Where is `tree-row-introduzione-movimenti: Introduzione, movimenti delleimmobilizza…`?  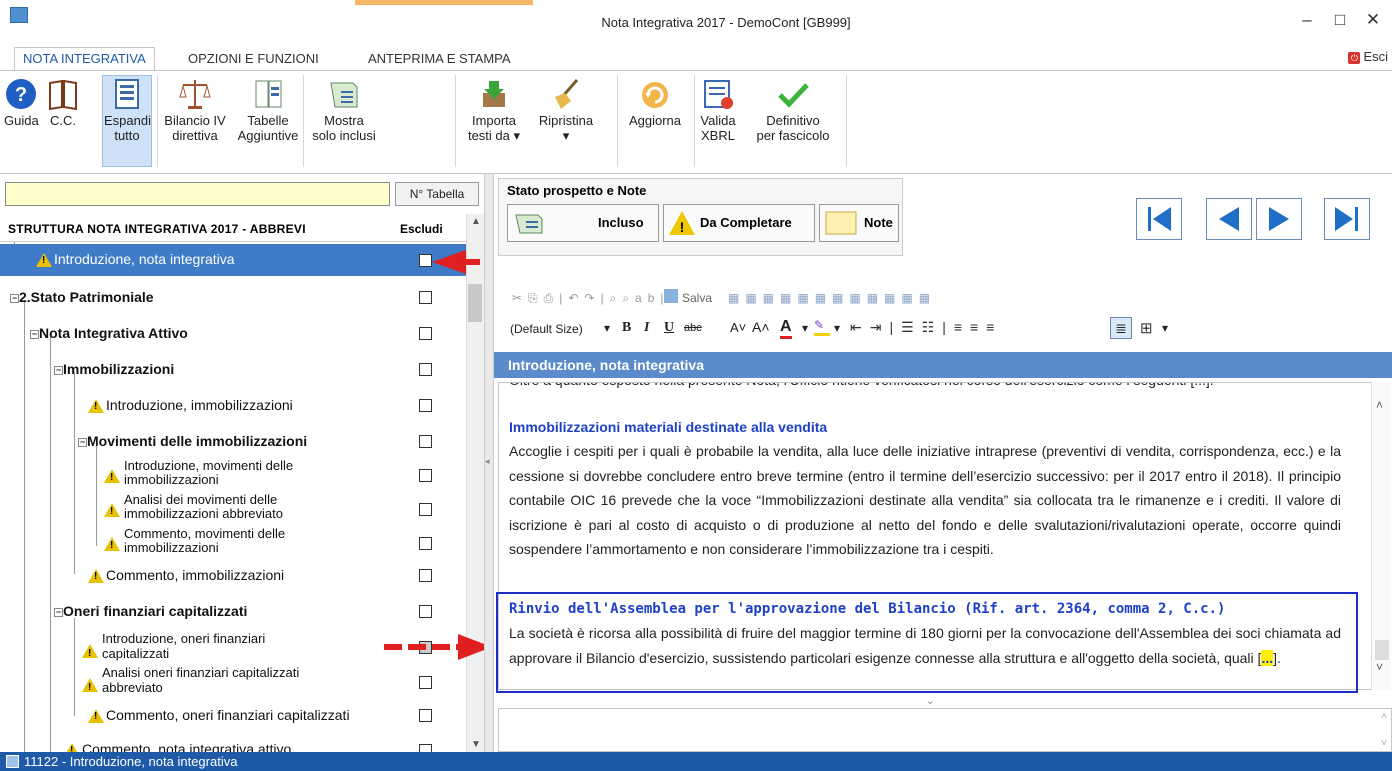
tree-row-introduzione-movimenti: Introduzione, movimenti delleimmobilizza… is located at coordinates (233, 473).